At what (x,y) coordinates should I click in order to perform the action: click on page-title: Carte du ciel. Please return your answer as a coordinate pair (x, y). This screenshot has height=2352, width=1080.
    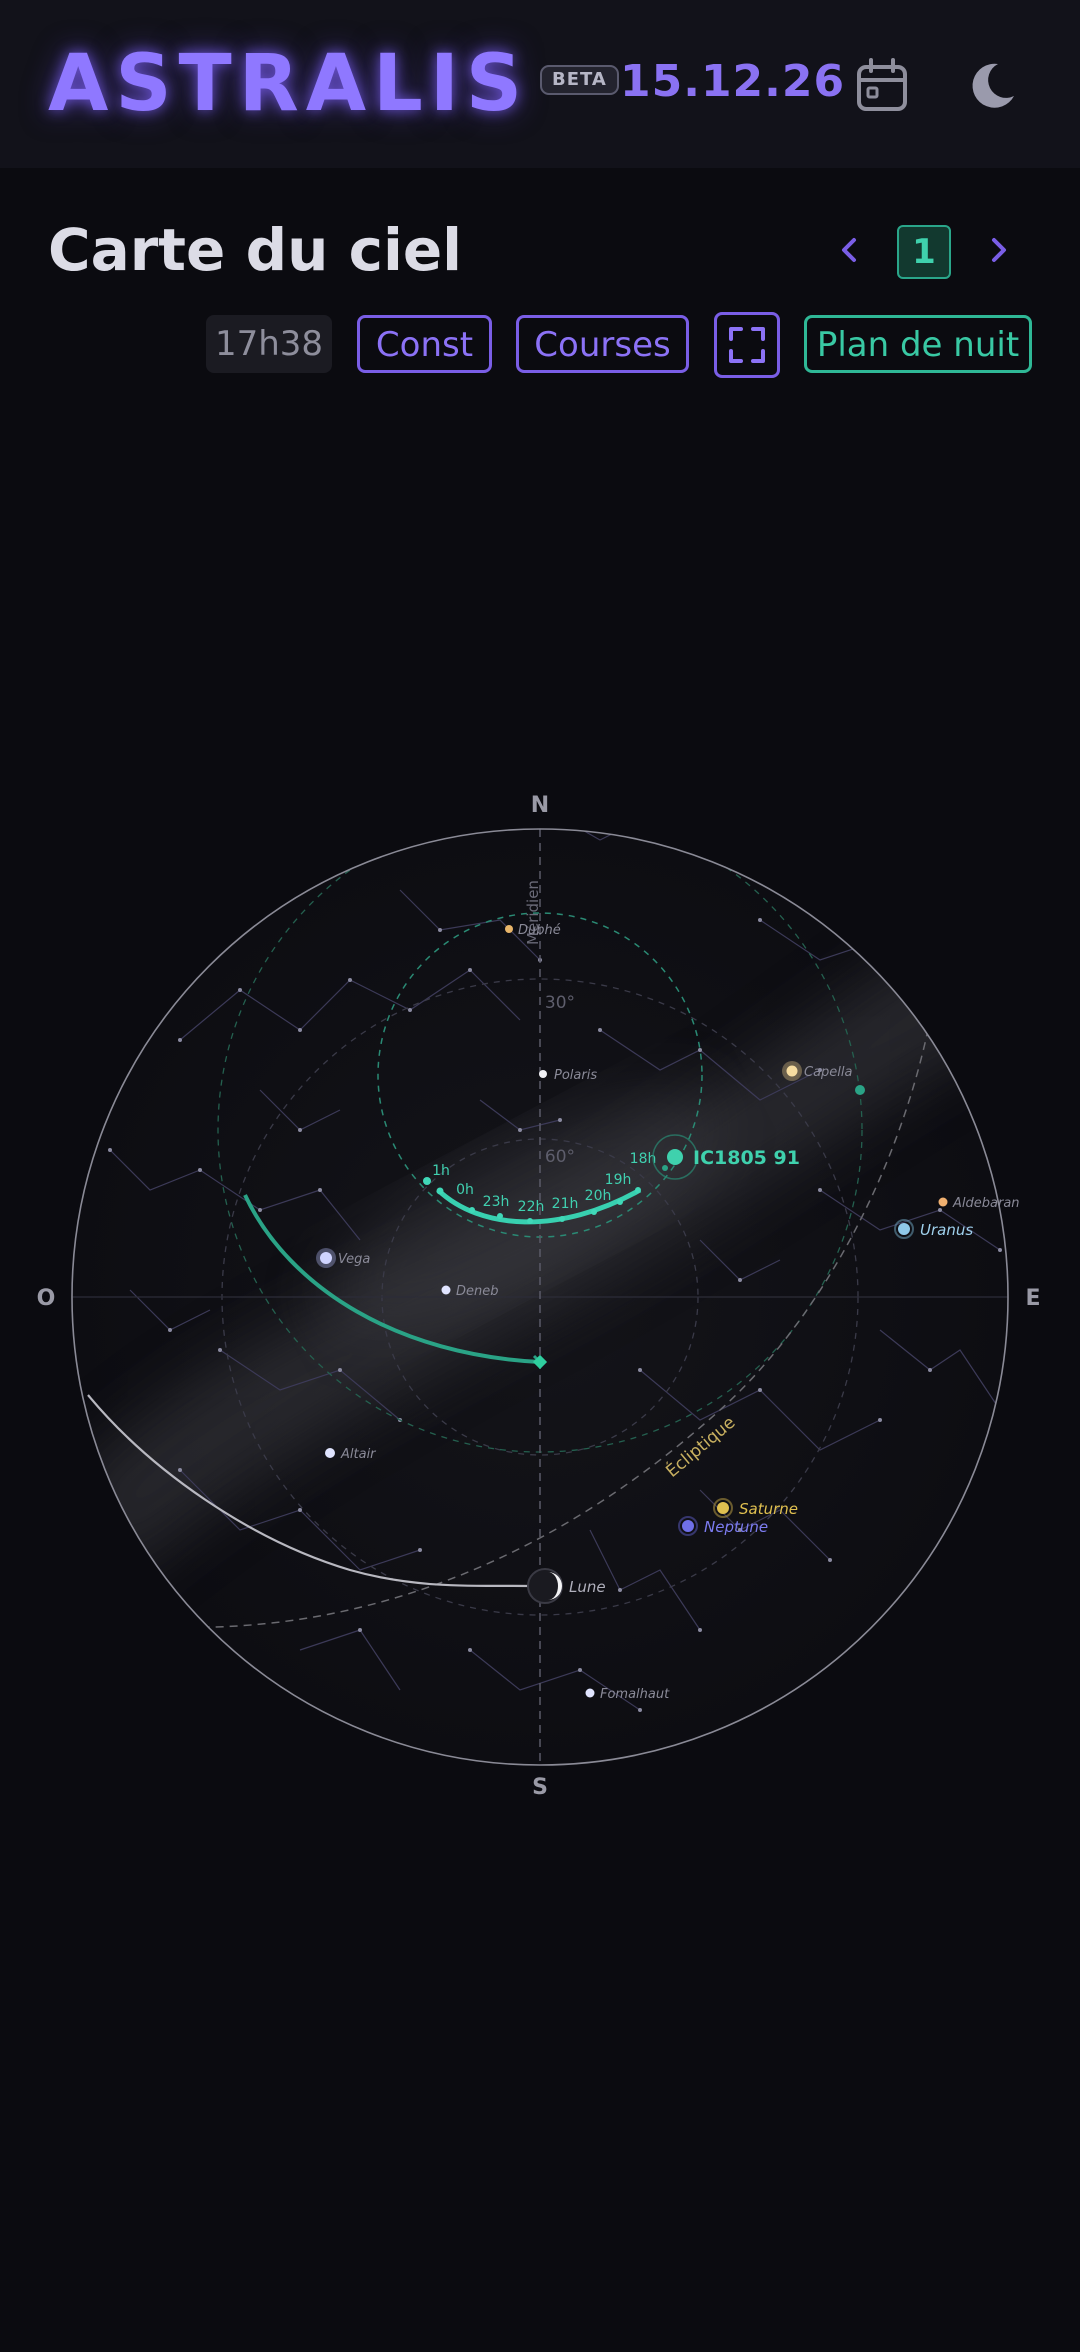
    Looking at the image, I should click on (255, 250).